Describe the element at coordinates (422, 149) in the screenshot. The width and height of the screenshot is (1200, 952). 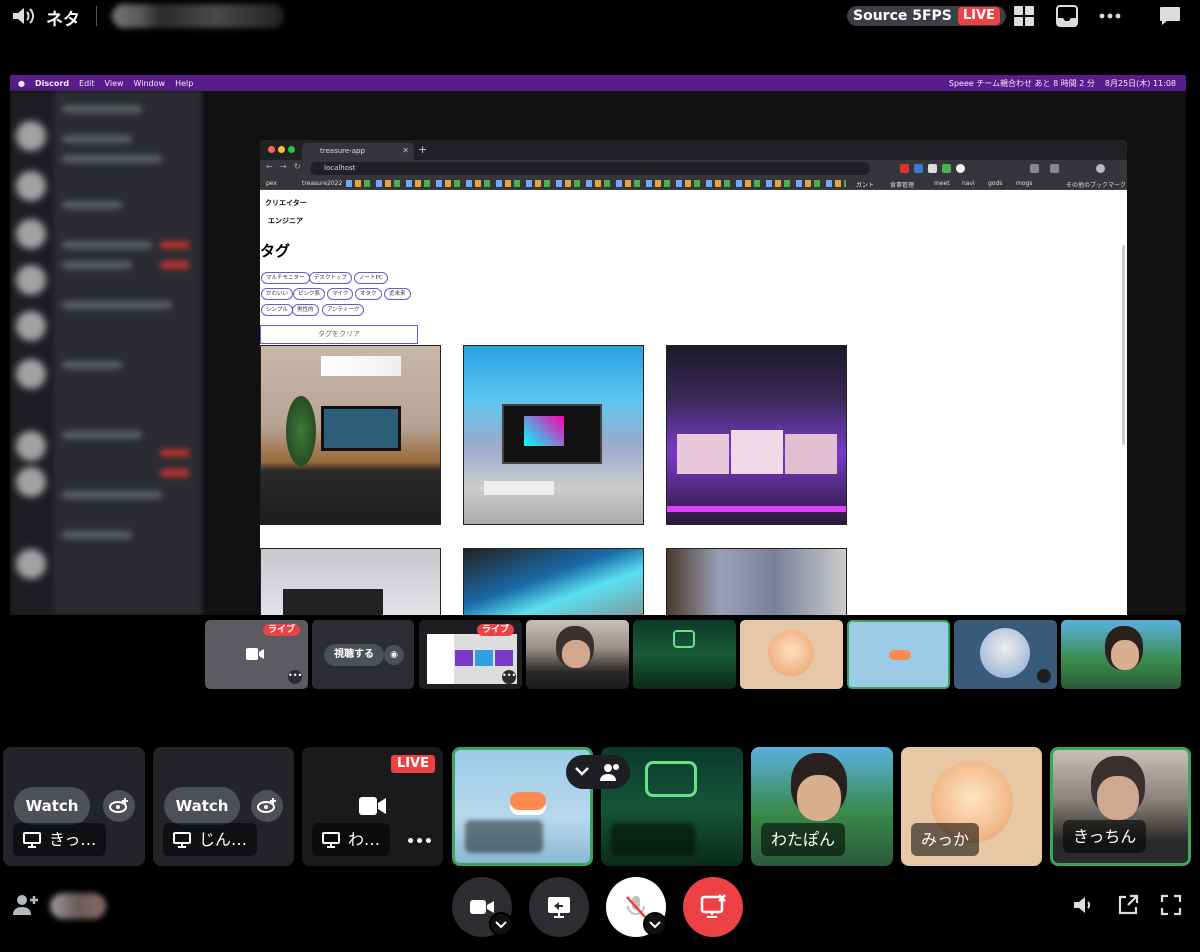
I see `new-tab-icon: +` at that location.